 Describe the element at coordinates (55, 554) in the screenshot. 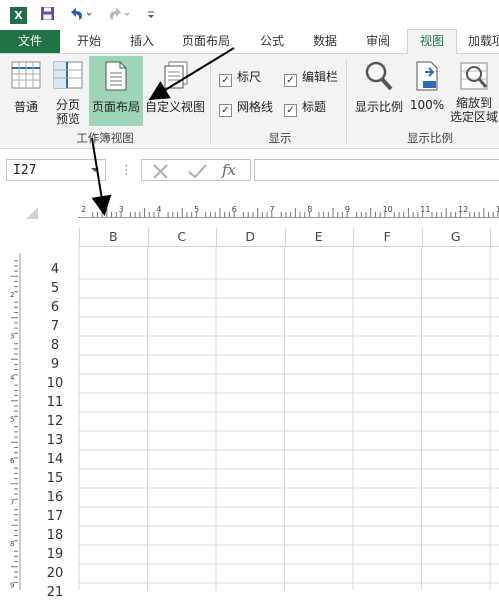

I see `row-header-19: 19` at that location.